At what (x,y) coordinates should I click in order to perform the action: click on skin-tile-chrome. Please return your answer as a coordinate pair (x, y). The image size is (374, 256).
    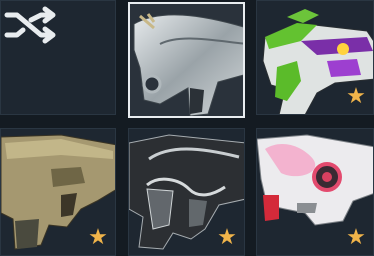
    Looking at the image, I should click on (186, 60).